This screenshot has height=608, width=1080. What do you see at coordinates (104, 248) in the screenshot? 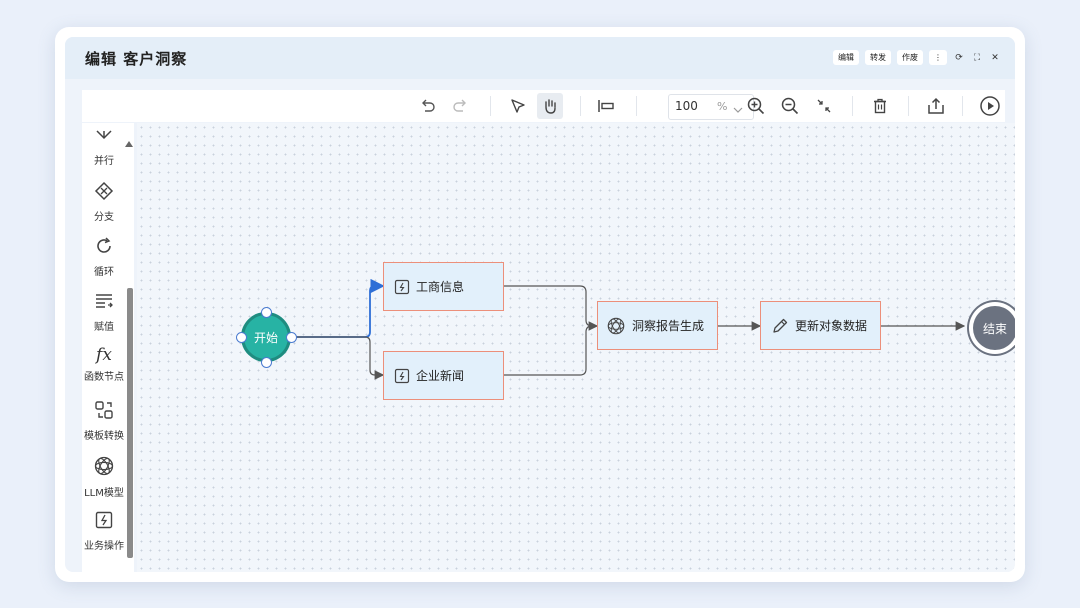
I see `loop-icon` at bounding box center [104, 248].